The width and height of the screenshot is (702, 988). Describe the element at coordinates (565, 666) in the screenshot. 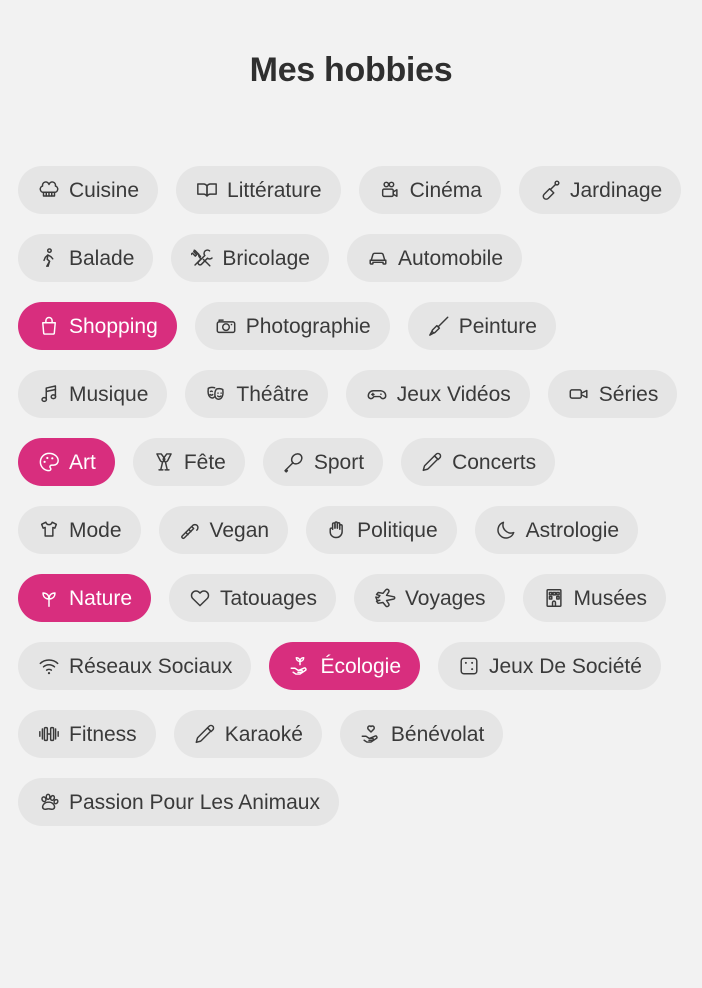

I see `hobby-chip-label: Jeux De Société` at that location.